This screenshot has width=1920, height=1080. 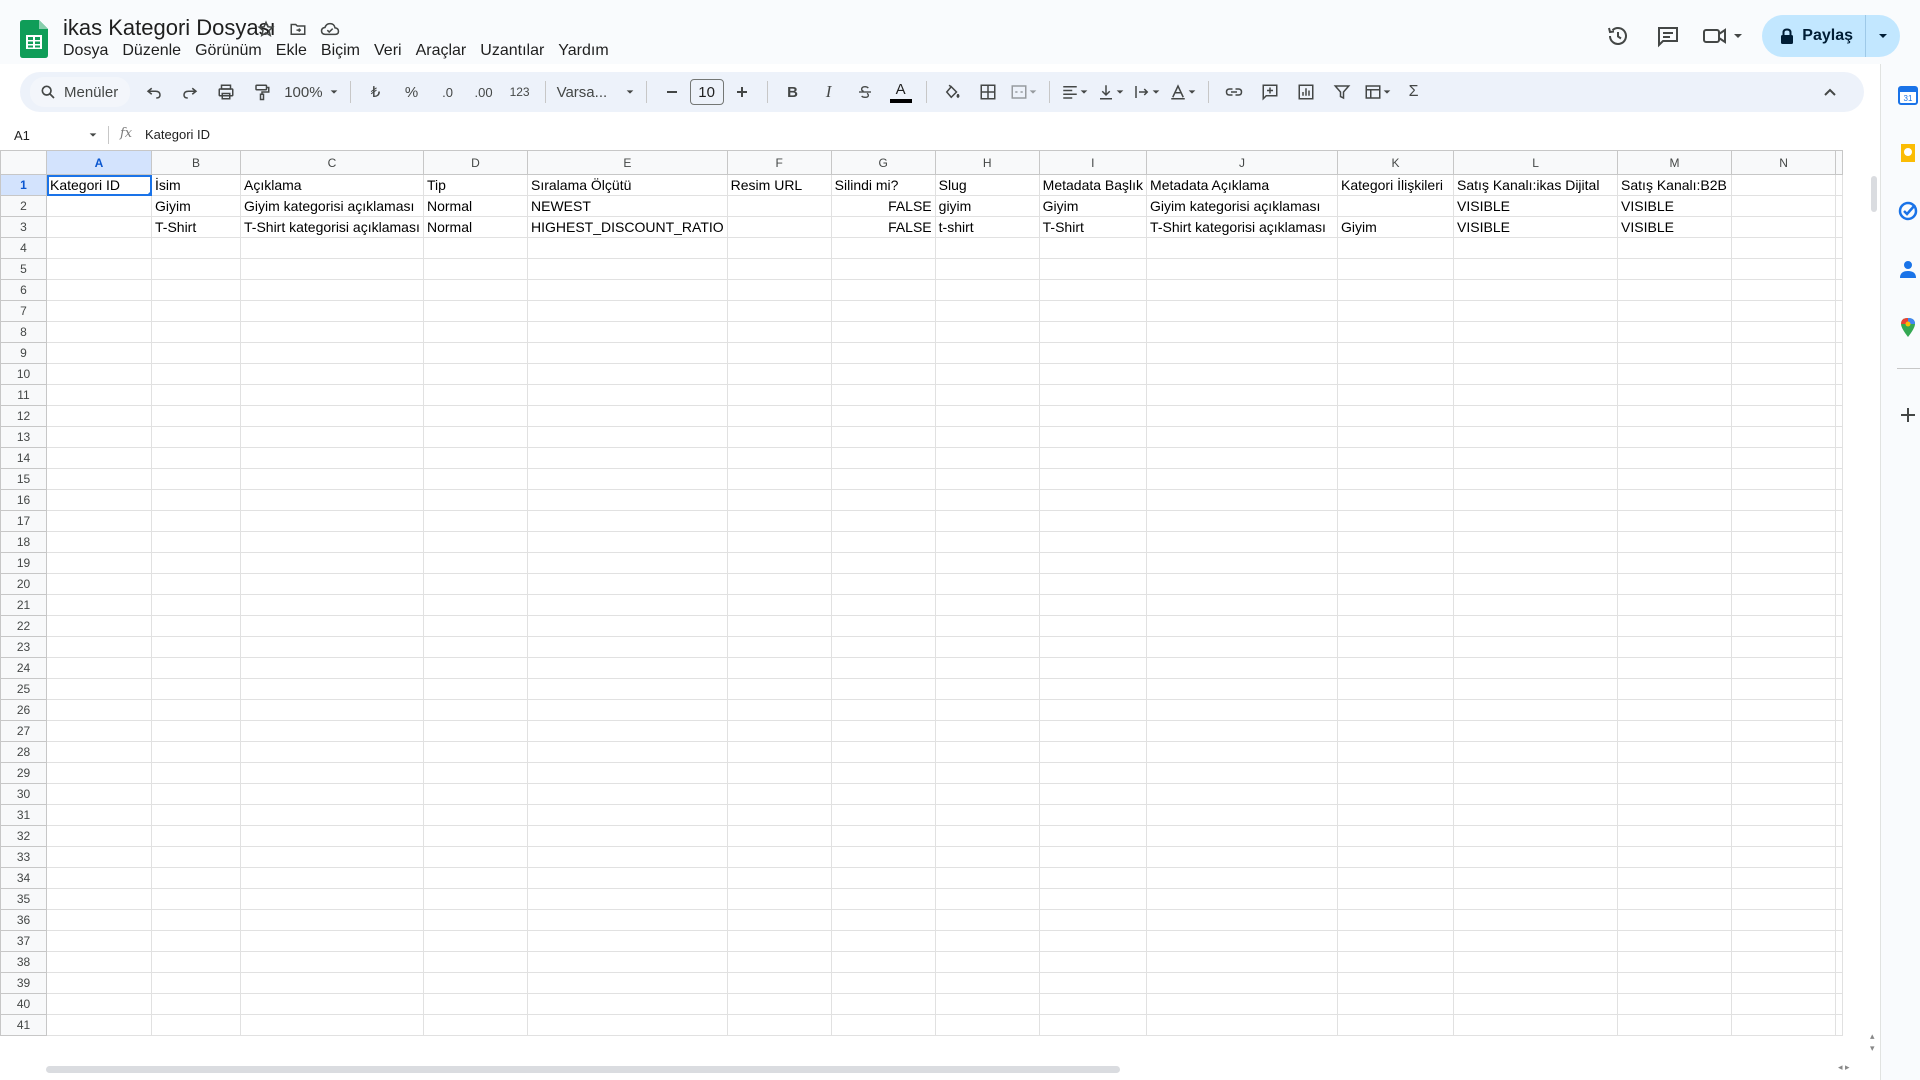 What do you see at coordinates (99, 162) in the screenshot?
I see `column-header-a: A` at bounding box center [99, 162].